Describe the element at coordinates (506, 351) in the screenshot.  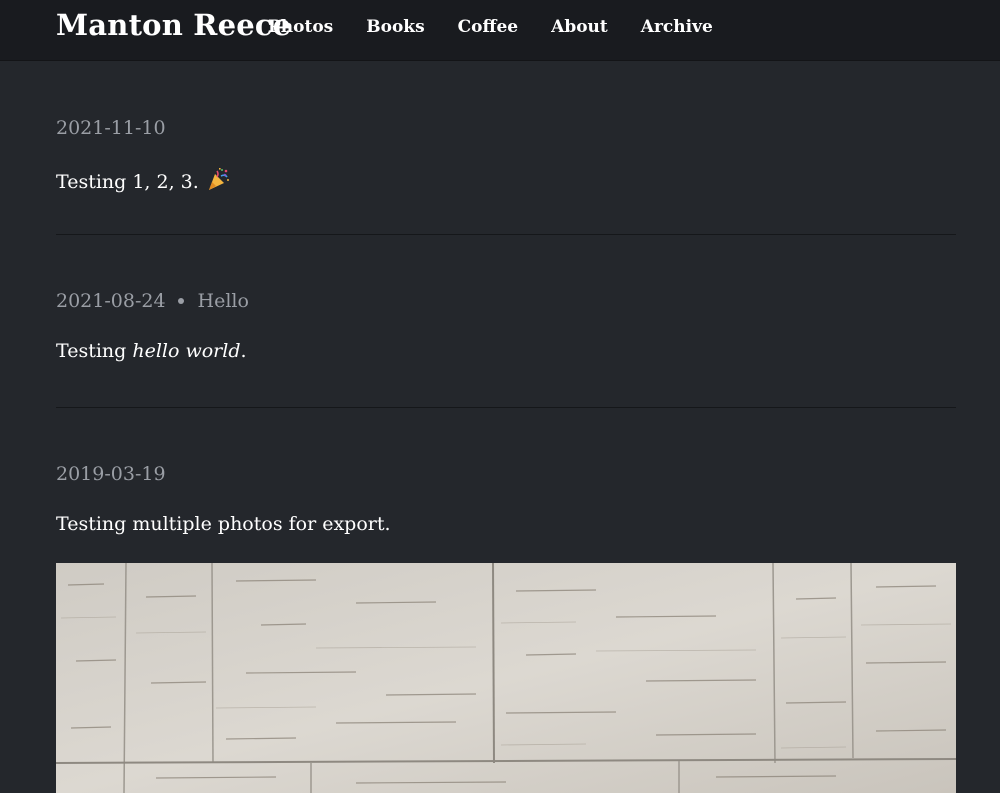
I see `post-body: Testing hello world.` at that location.